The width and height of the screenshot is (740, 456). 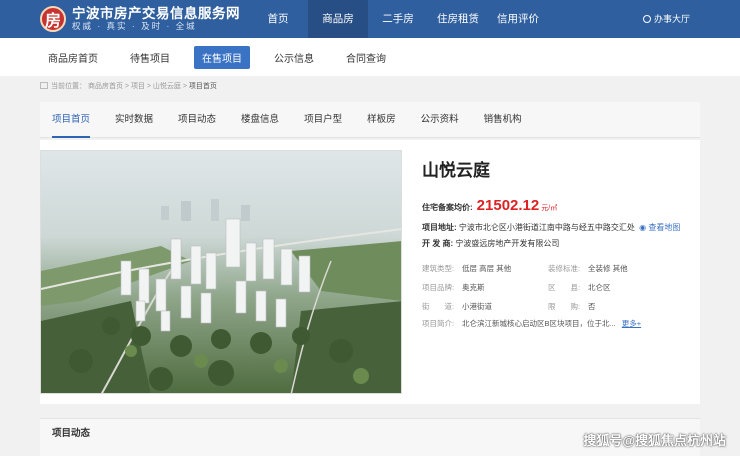 What do you see at coordinates (438, 268) in the screenshot?
I see `building-type-label: 建筑类型:` at bounding box center [438, 268].